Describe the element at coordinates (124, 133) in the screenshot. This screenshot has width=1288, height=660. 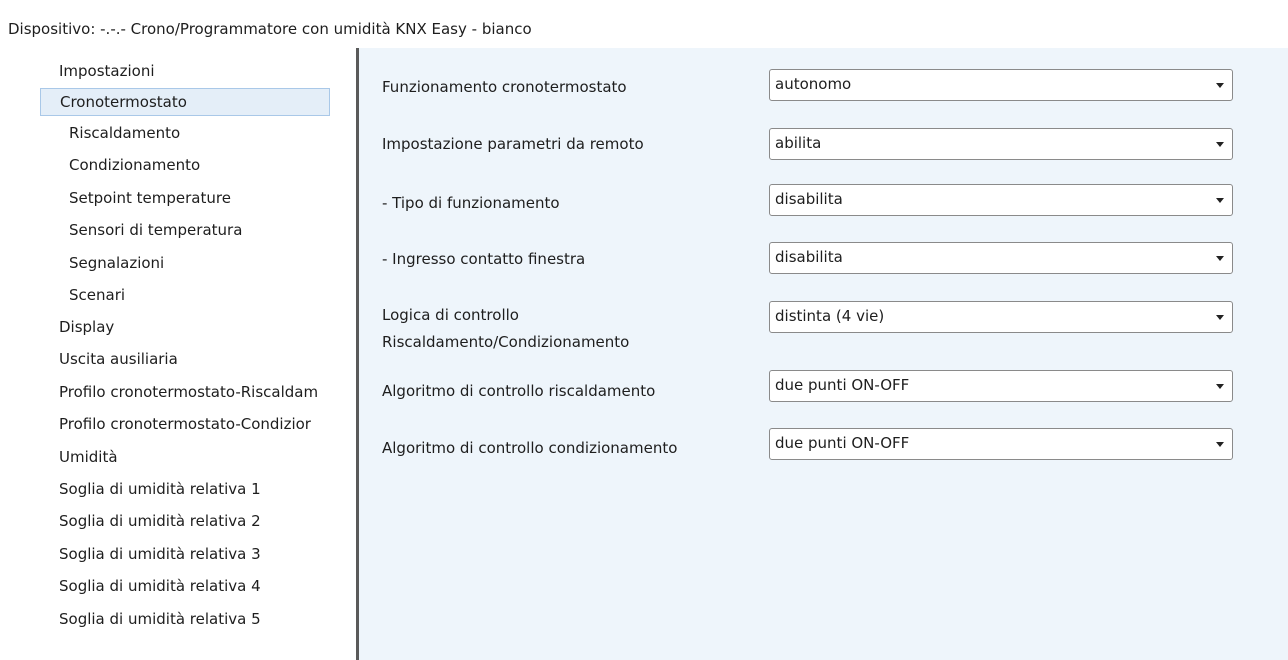
I see `sidebar-item-riscaldamento: Riscaldamento` at that location.